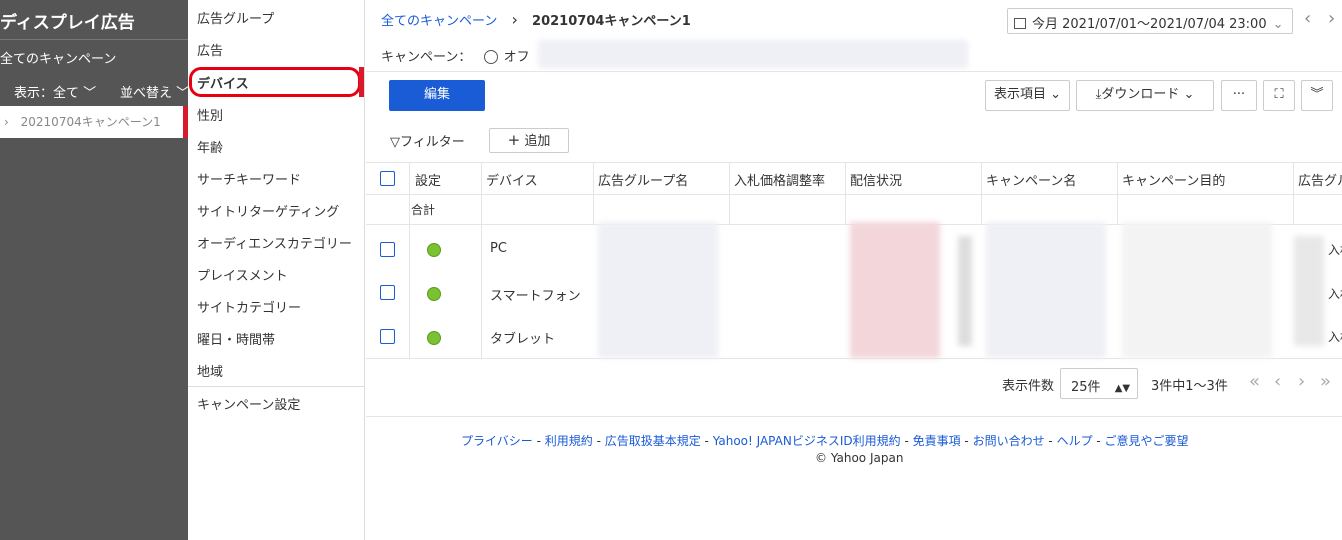 The width and height of the screenshot is (1342, 540). I want to click on breadcrumb-root-link: 全てのキャンペーン, so click(439, 21).